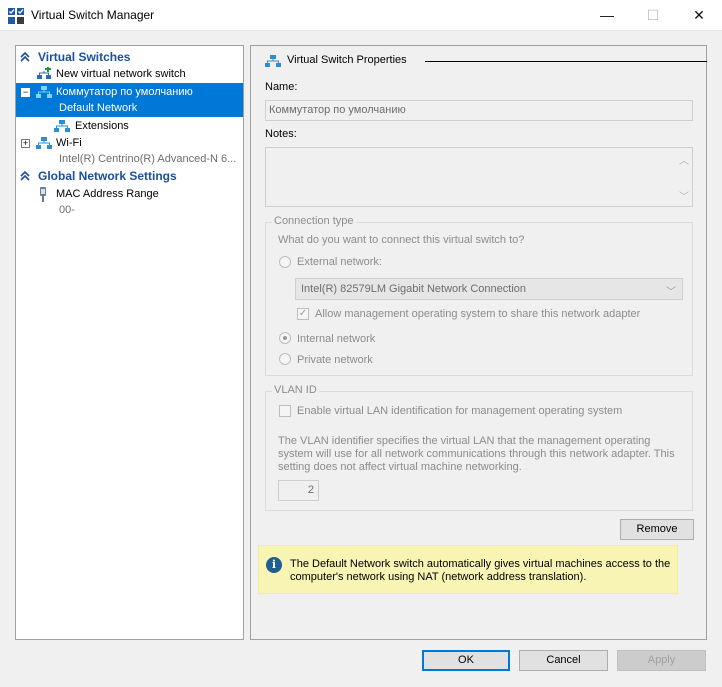  What do you see at coordinates (44, 73) in the screenshot?
I see `add-network-switch-icon` at bounding box center [44, 73].